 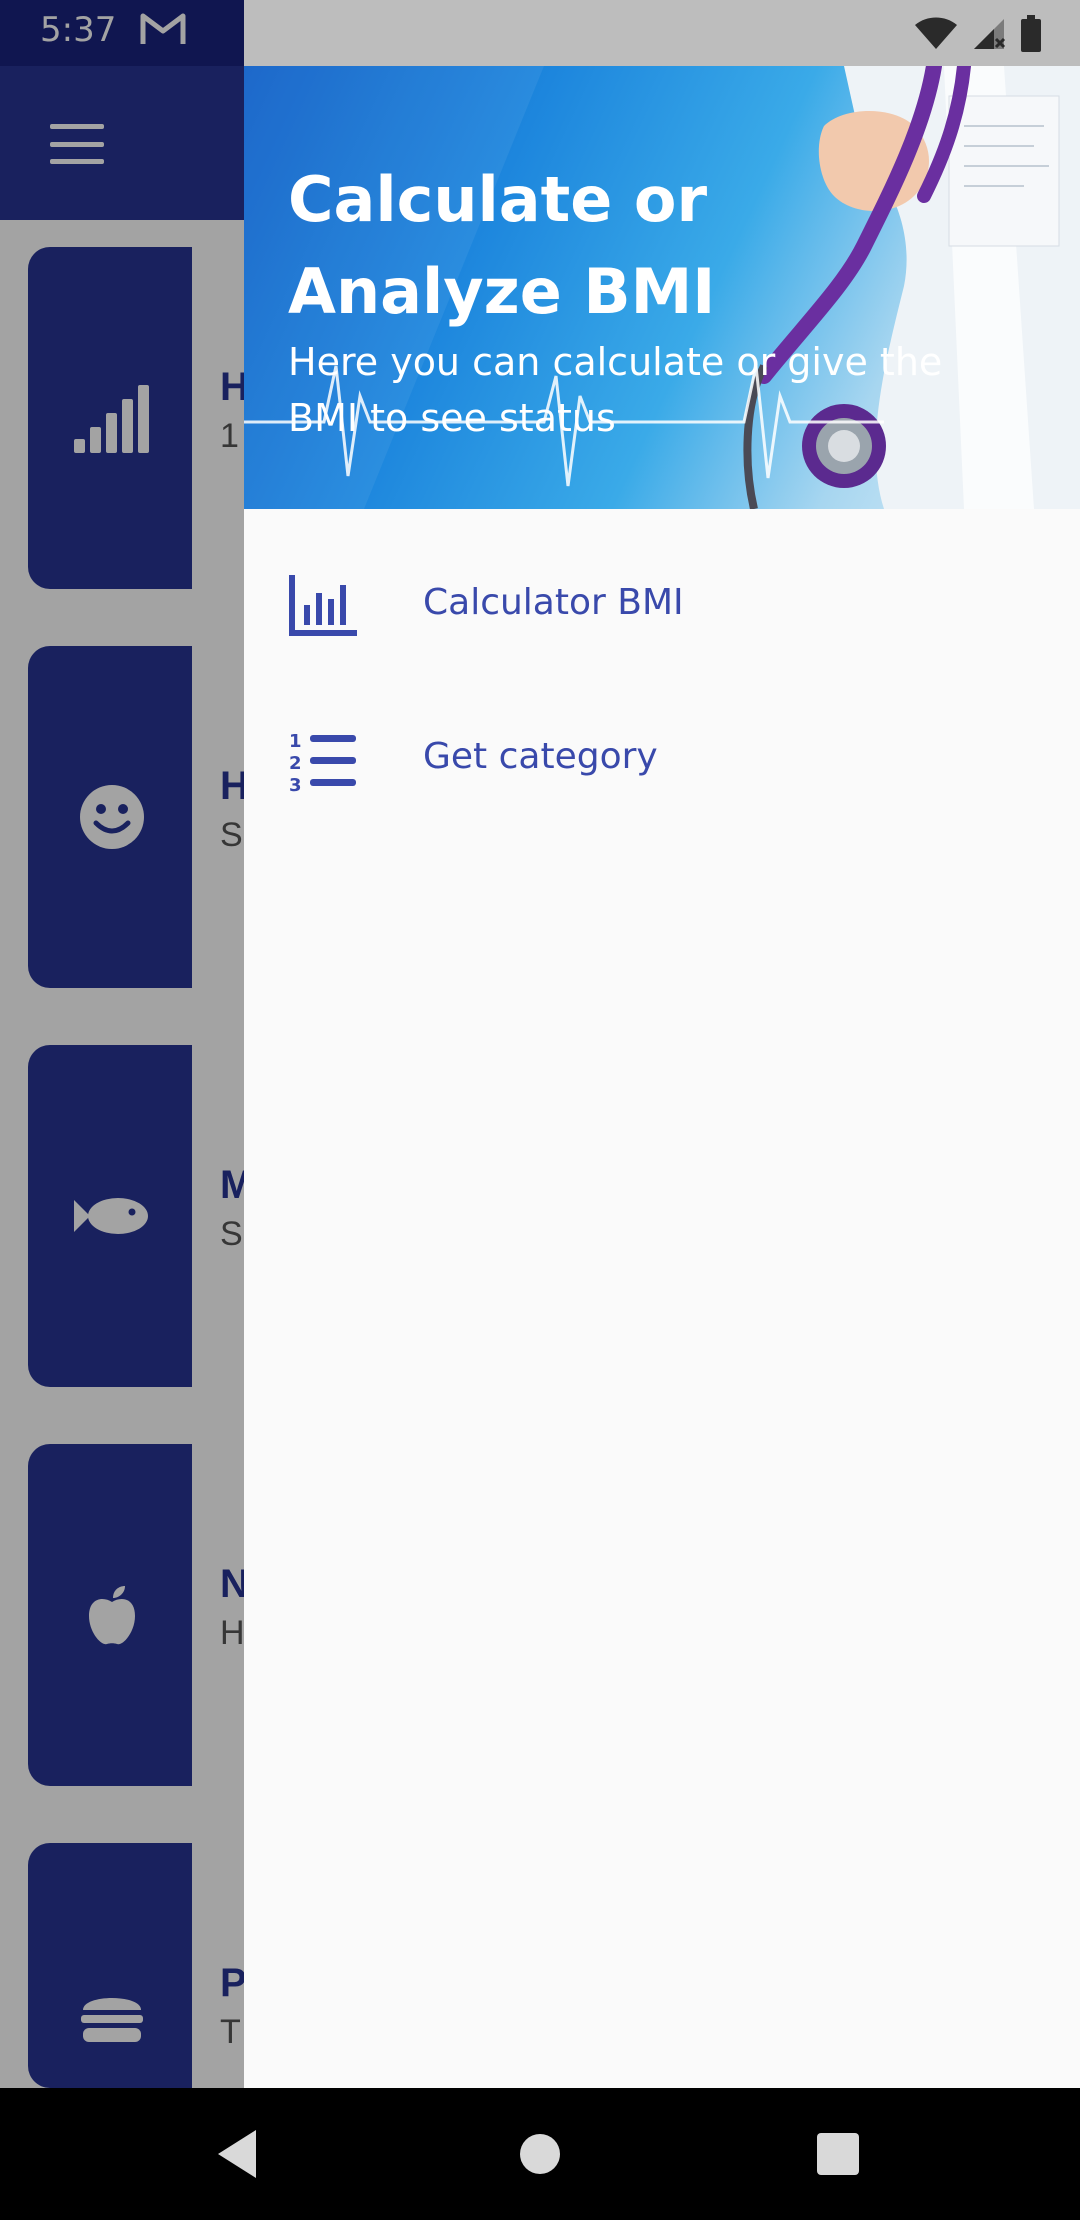 I want to click on drawer-title: Calculate or Analyze BMI, so click(x=502, y=245).